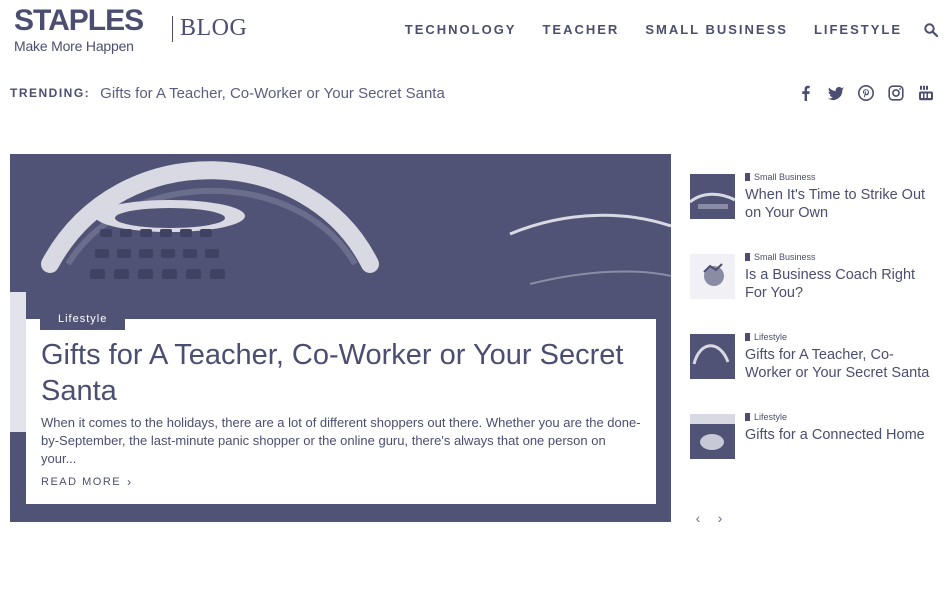 This screenshot has height=600, width=950. I want to click on search-icon, so click(931, 29).